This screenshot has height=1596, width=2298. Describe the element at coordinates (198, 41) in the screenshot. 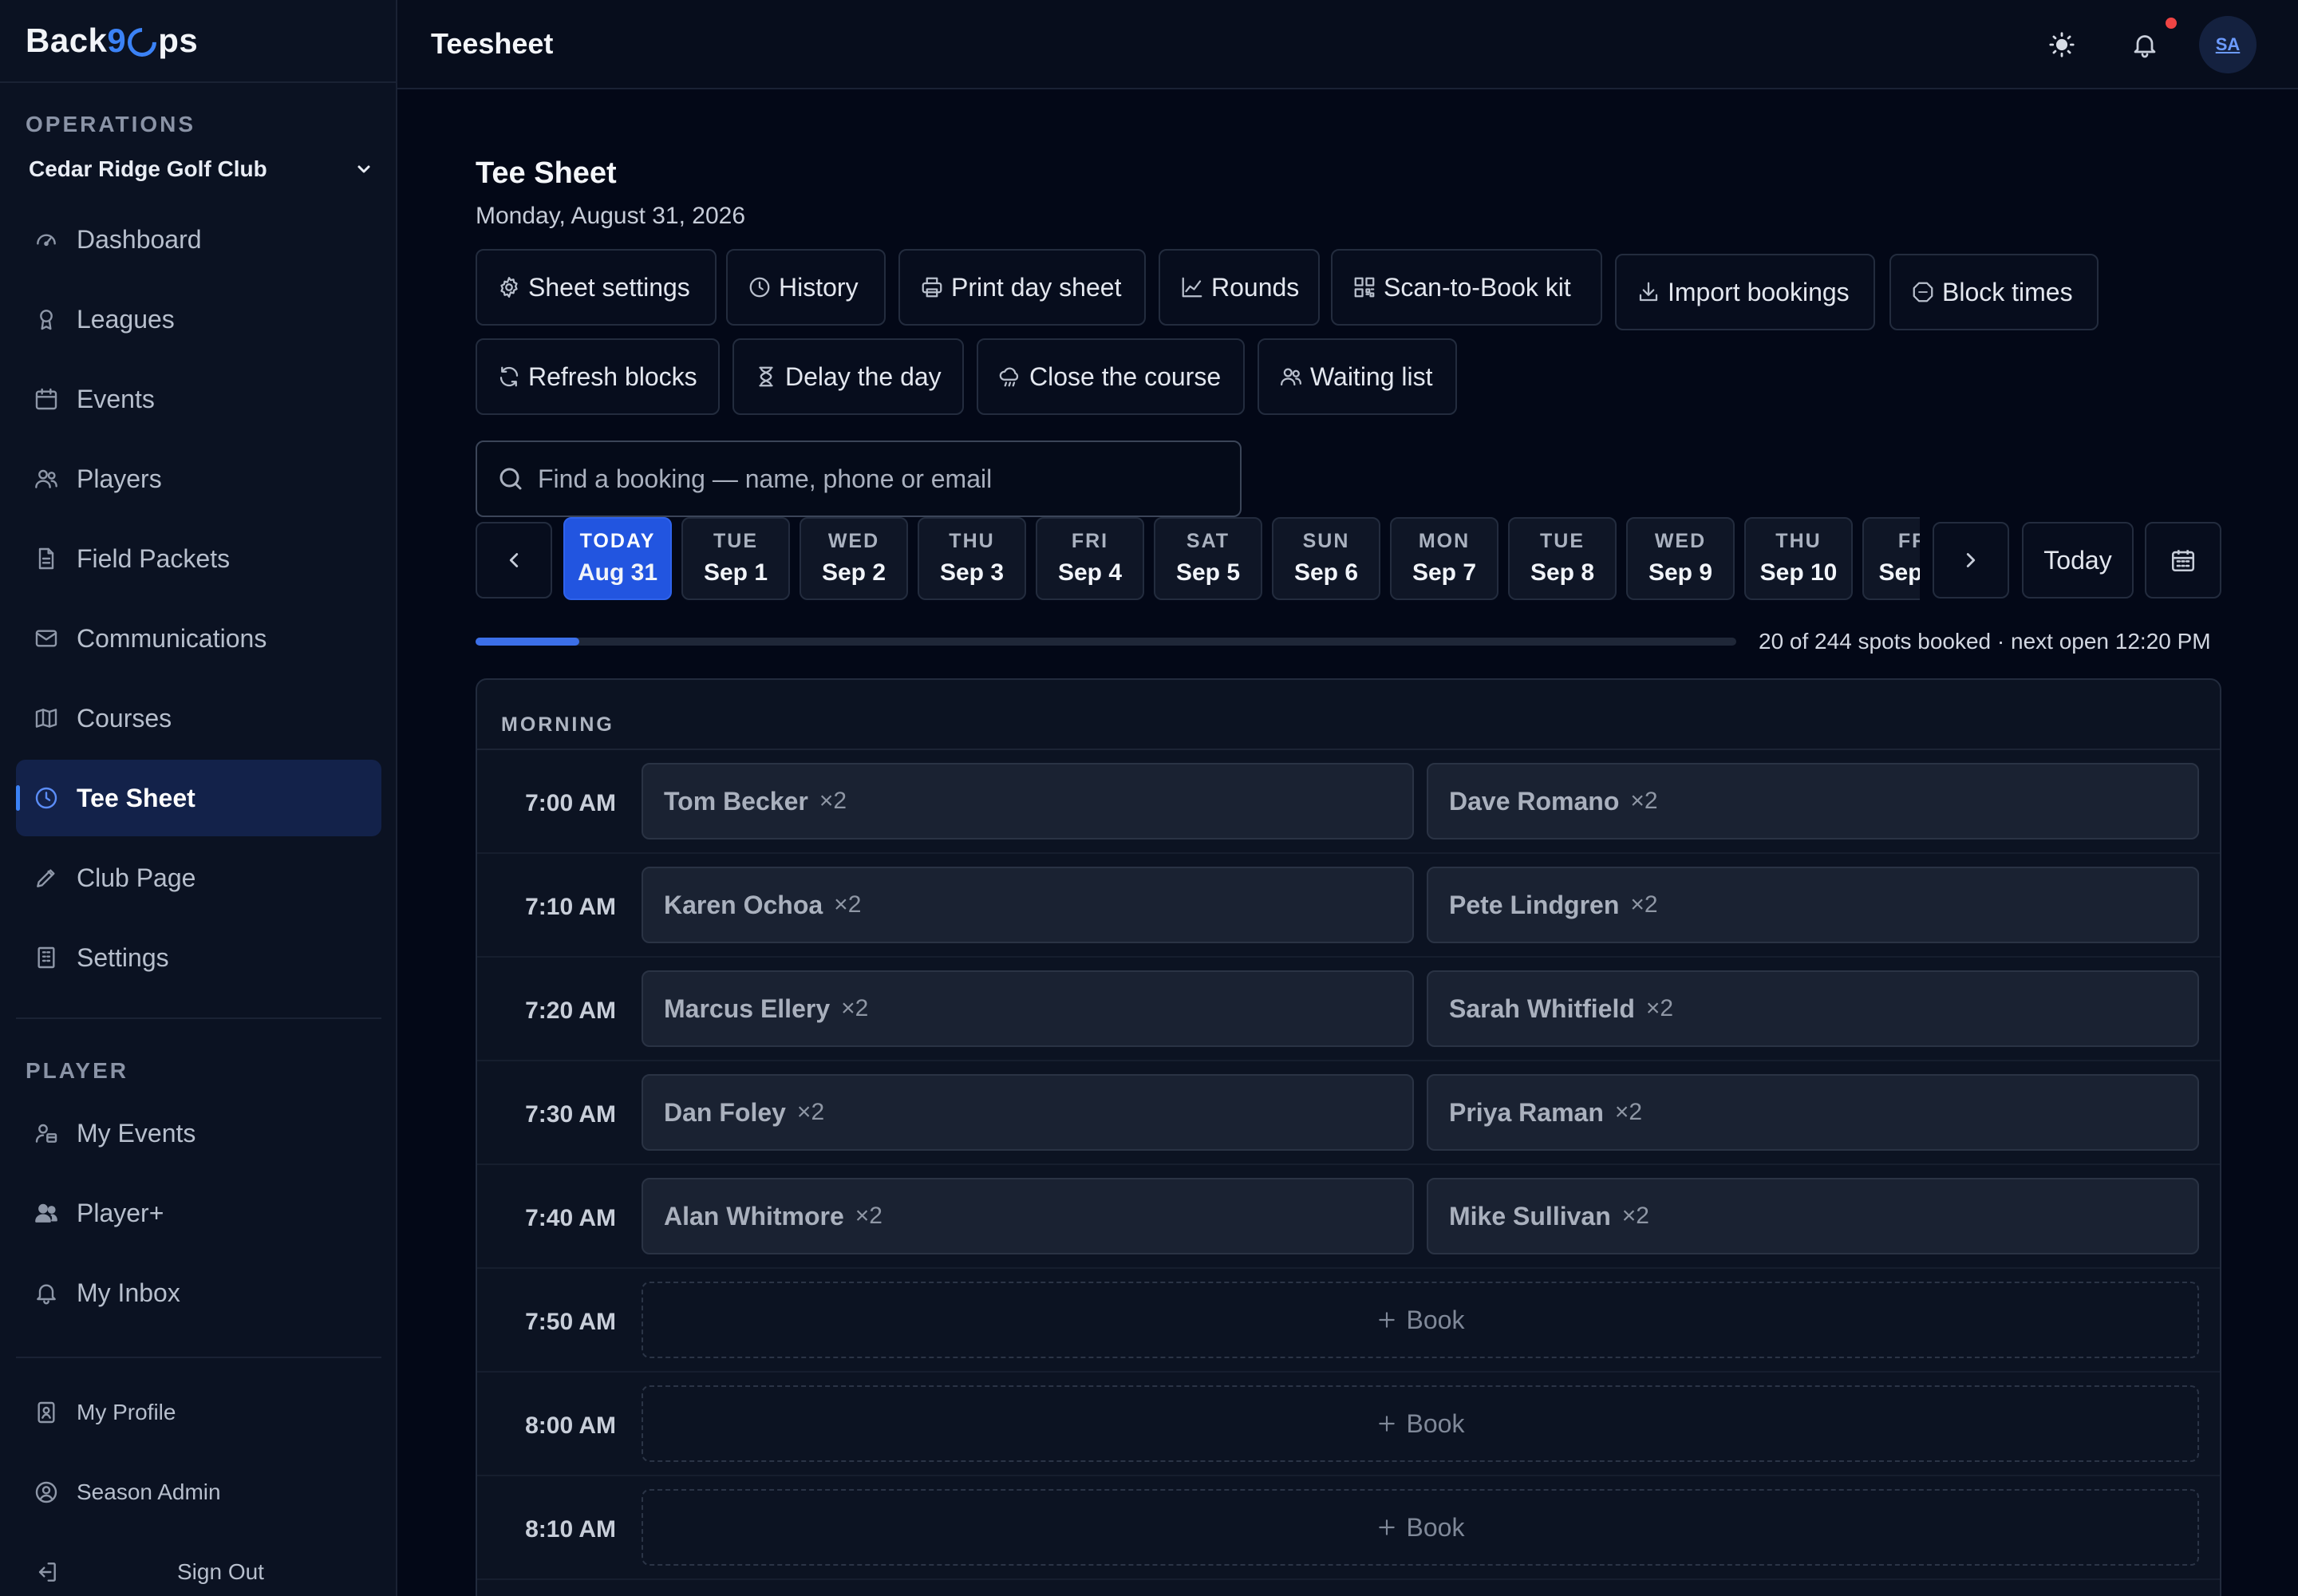

I see `app-logo: Back 9 ps` at that location.